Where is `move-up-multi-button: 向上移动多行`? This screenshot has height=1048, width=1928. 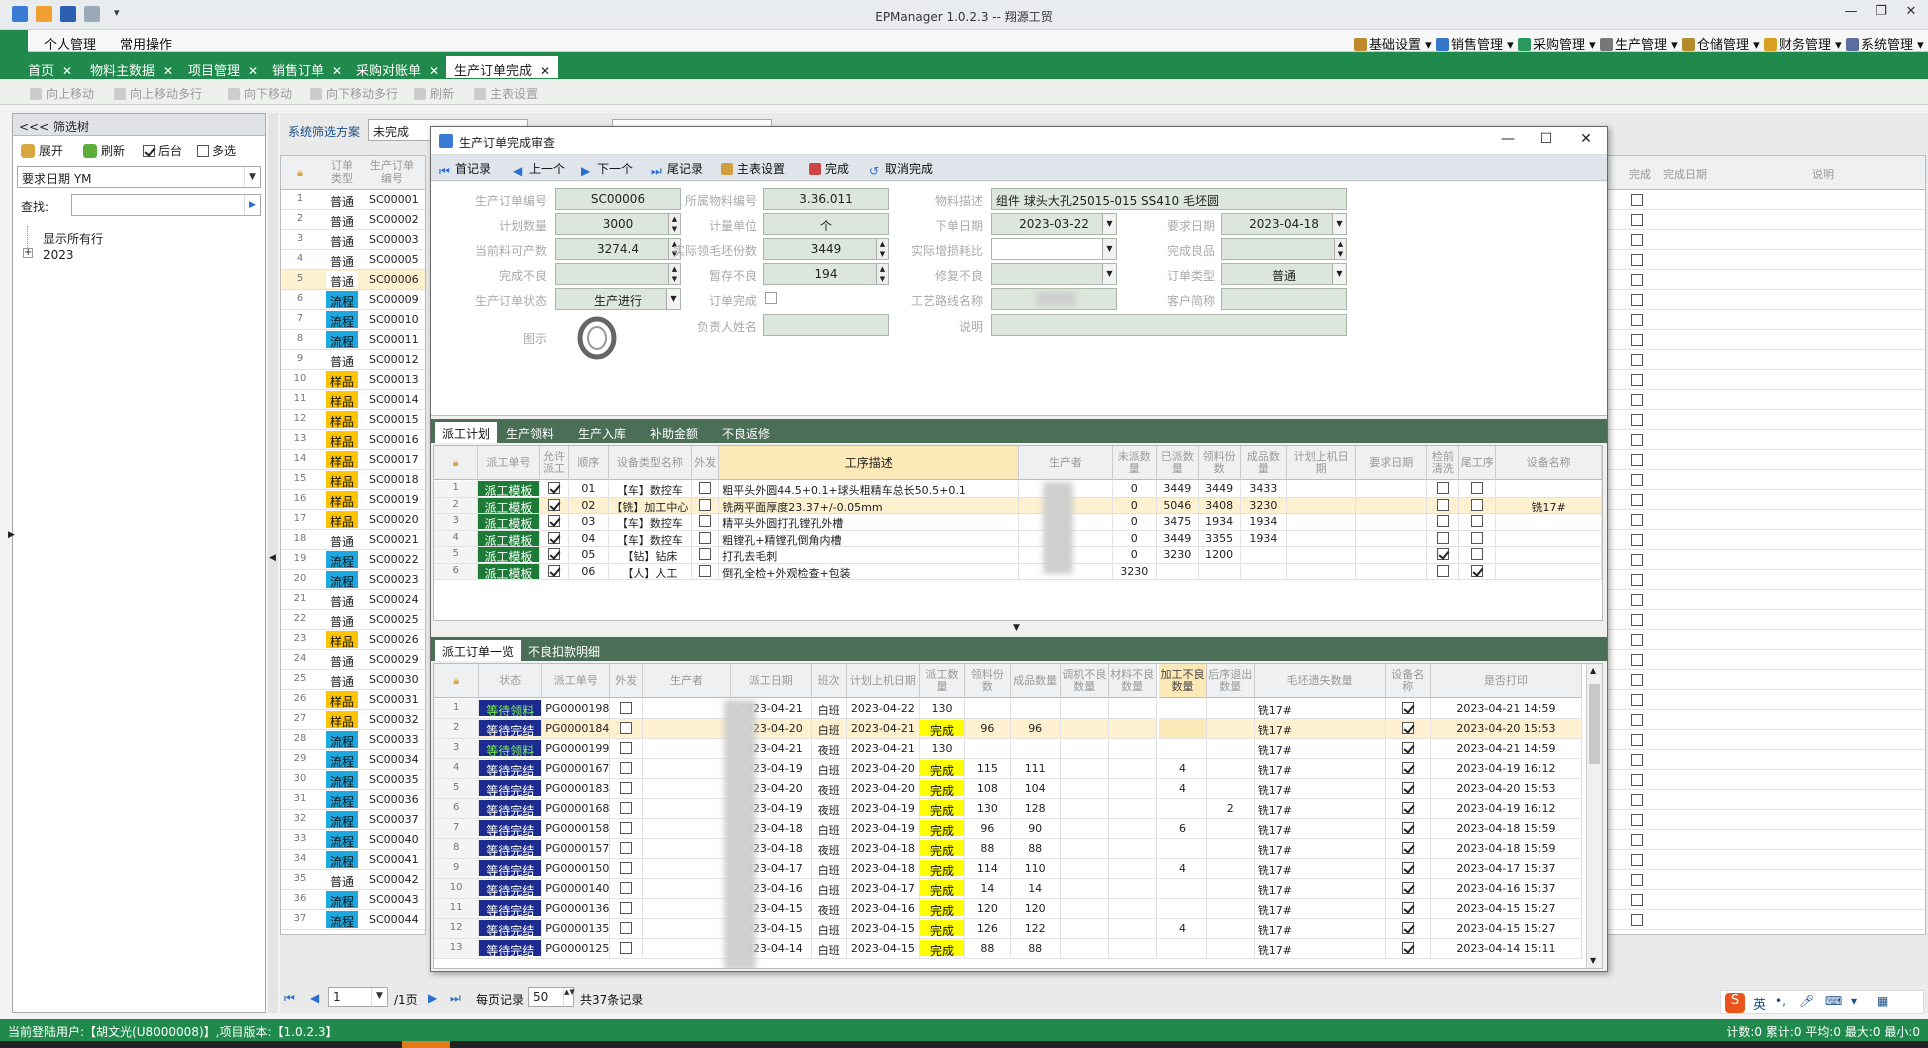 move-up-multi-button: 向上移动多行 is located at coordinates (158, 93).